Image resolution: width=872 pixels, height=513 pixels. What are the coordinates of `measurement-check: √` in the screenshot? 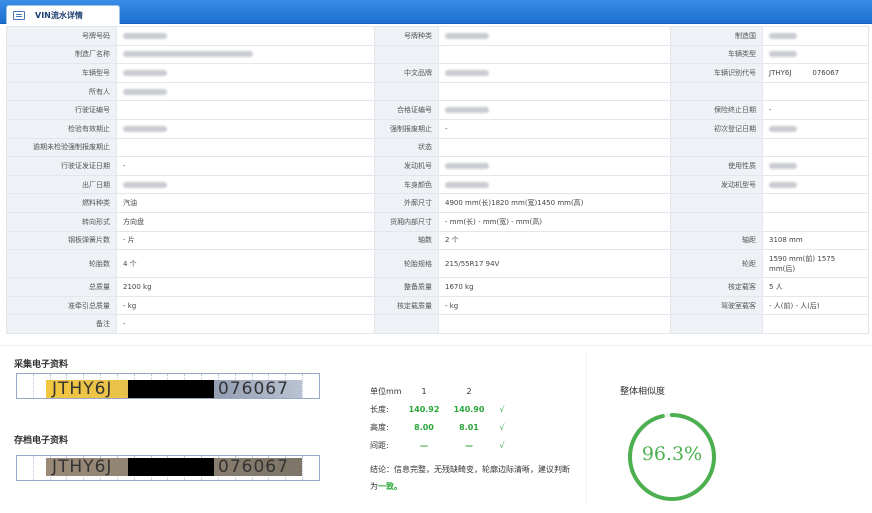 It's located at (502, 409).